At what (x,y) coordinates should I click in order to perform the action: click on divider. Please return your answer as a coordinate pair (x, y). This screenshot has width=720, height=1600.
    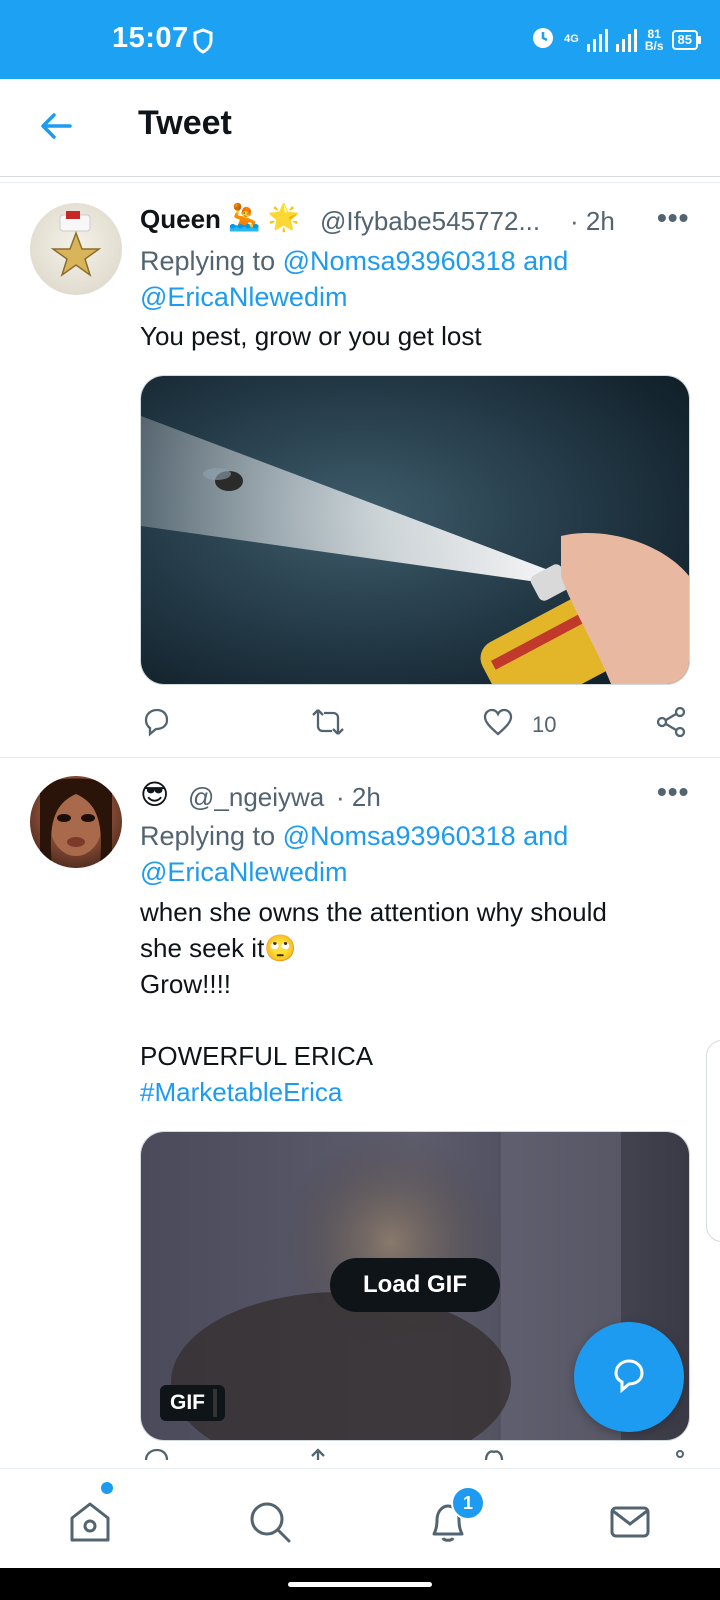
    Looking at the image, I should click on (360, 182).